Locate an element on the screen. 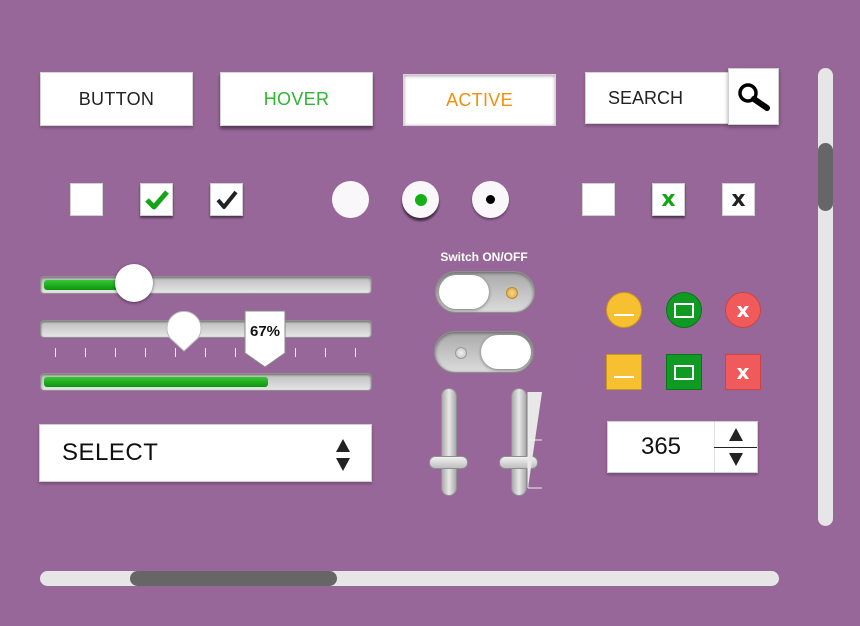 The width and height of the screenshot is (860, 626). search-input: SEARCH is located at coordinates (657, 98).